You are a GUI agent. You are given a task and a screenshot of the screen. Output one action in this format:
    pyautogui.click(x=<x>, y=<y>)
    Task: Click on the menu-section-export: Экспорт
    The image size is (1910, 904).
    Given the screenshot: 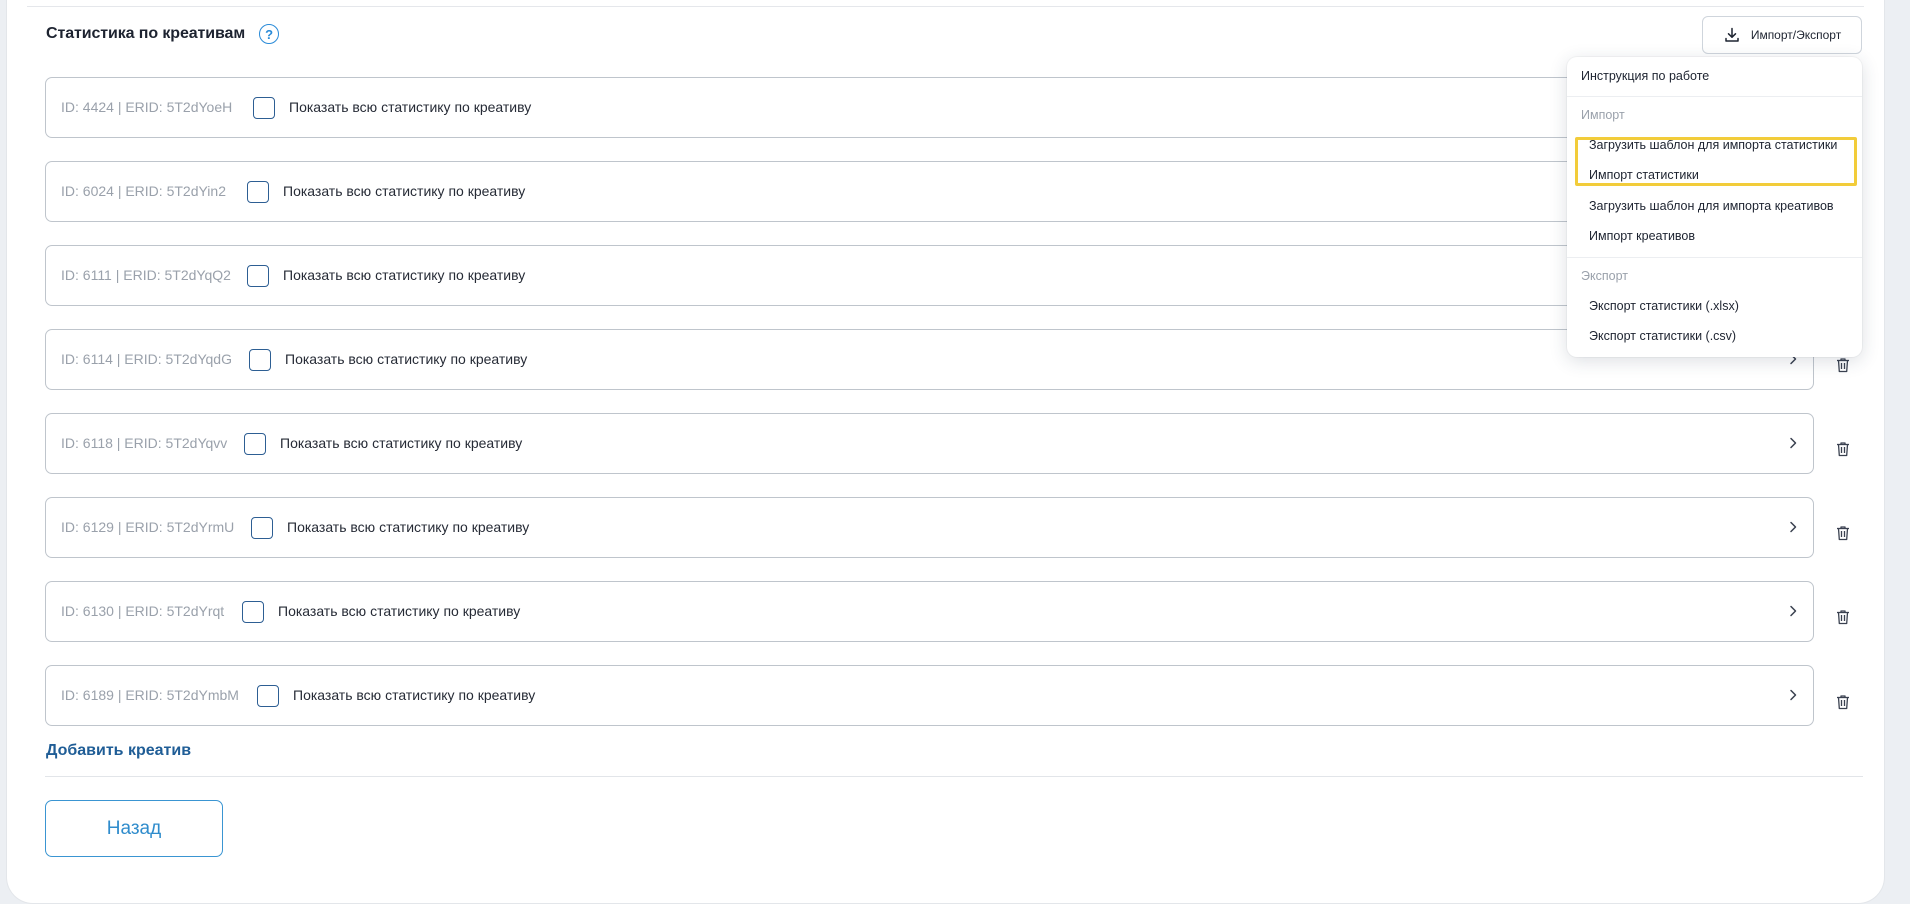 What is the action you would take?
    pyautogui.click(x=1604, y=276)
    